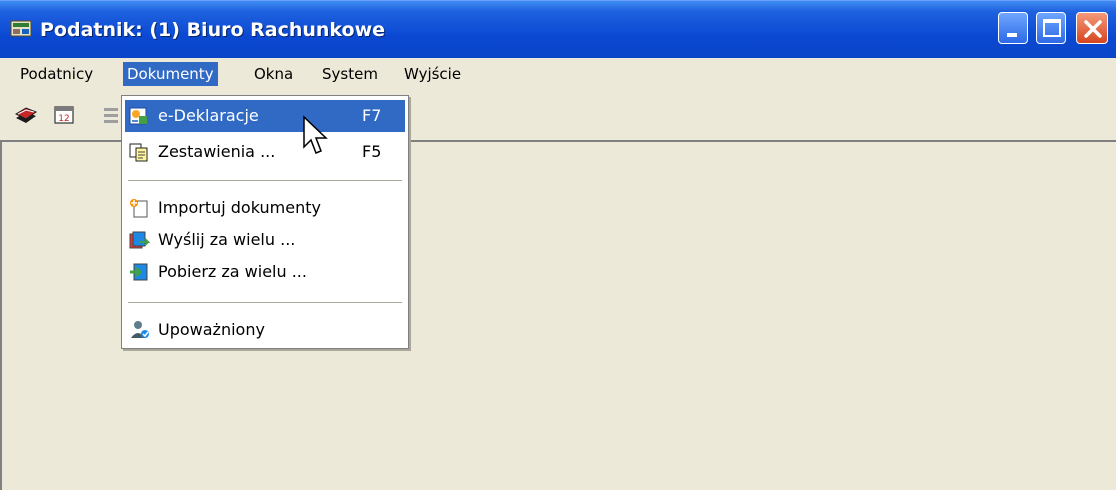 The image size is (1116, 490). I want to click on upowazniony-label: Upoważniony, so click(211, 329).